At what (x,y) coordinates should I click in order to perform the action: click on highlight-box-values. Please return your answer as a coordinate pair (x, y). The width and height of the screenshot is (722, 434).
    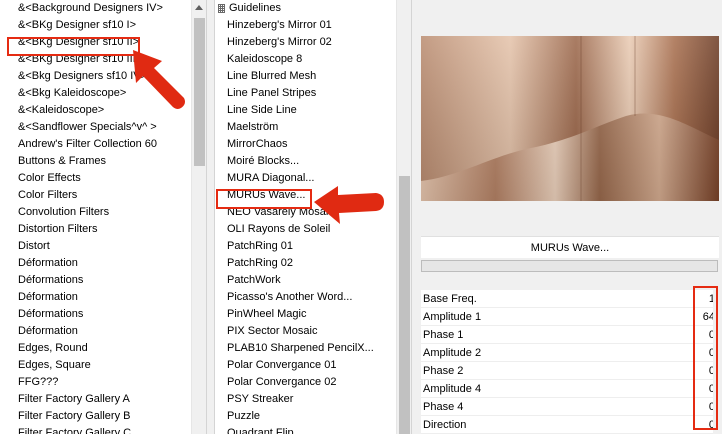
    Looking at the image, I should click on (705, 358).